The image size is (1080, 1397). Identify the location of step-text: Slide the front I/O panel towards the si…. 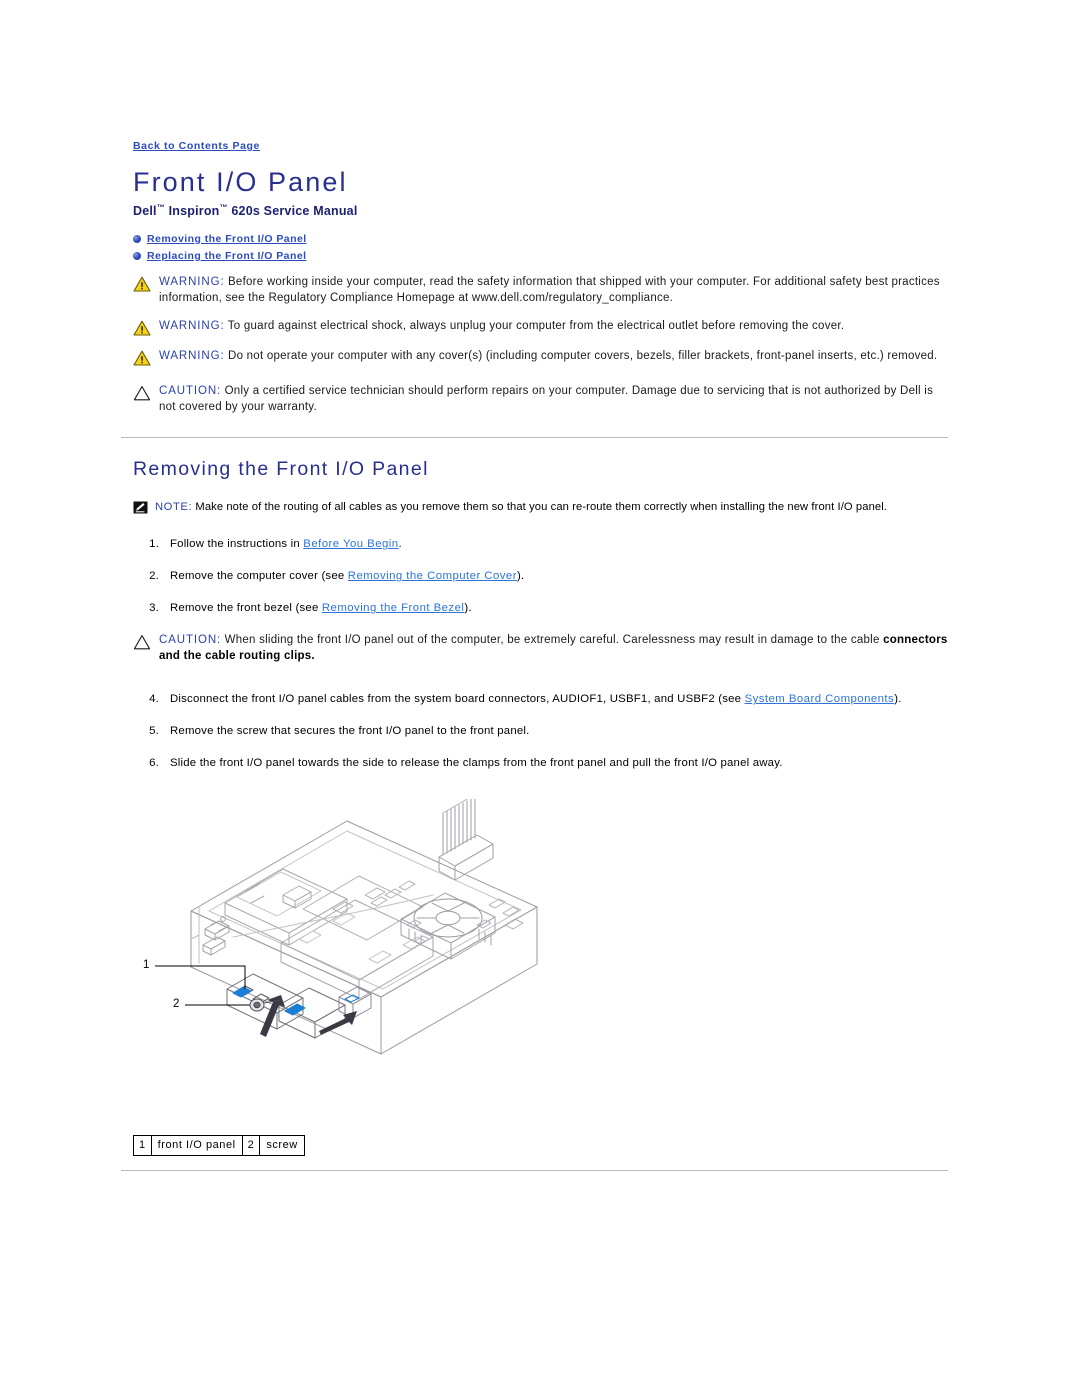
(476, 763).